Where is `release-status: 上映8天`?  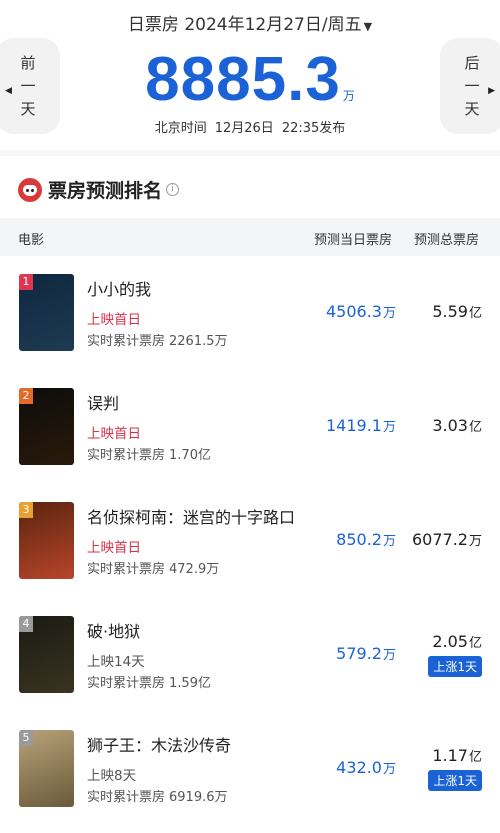
release-status: 上映8天 is located at coordinates (112, 776).